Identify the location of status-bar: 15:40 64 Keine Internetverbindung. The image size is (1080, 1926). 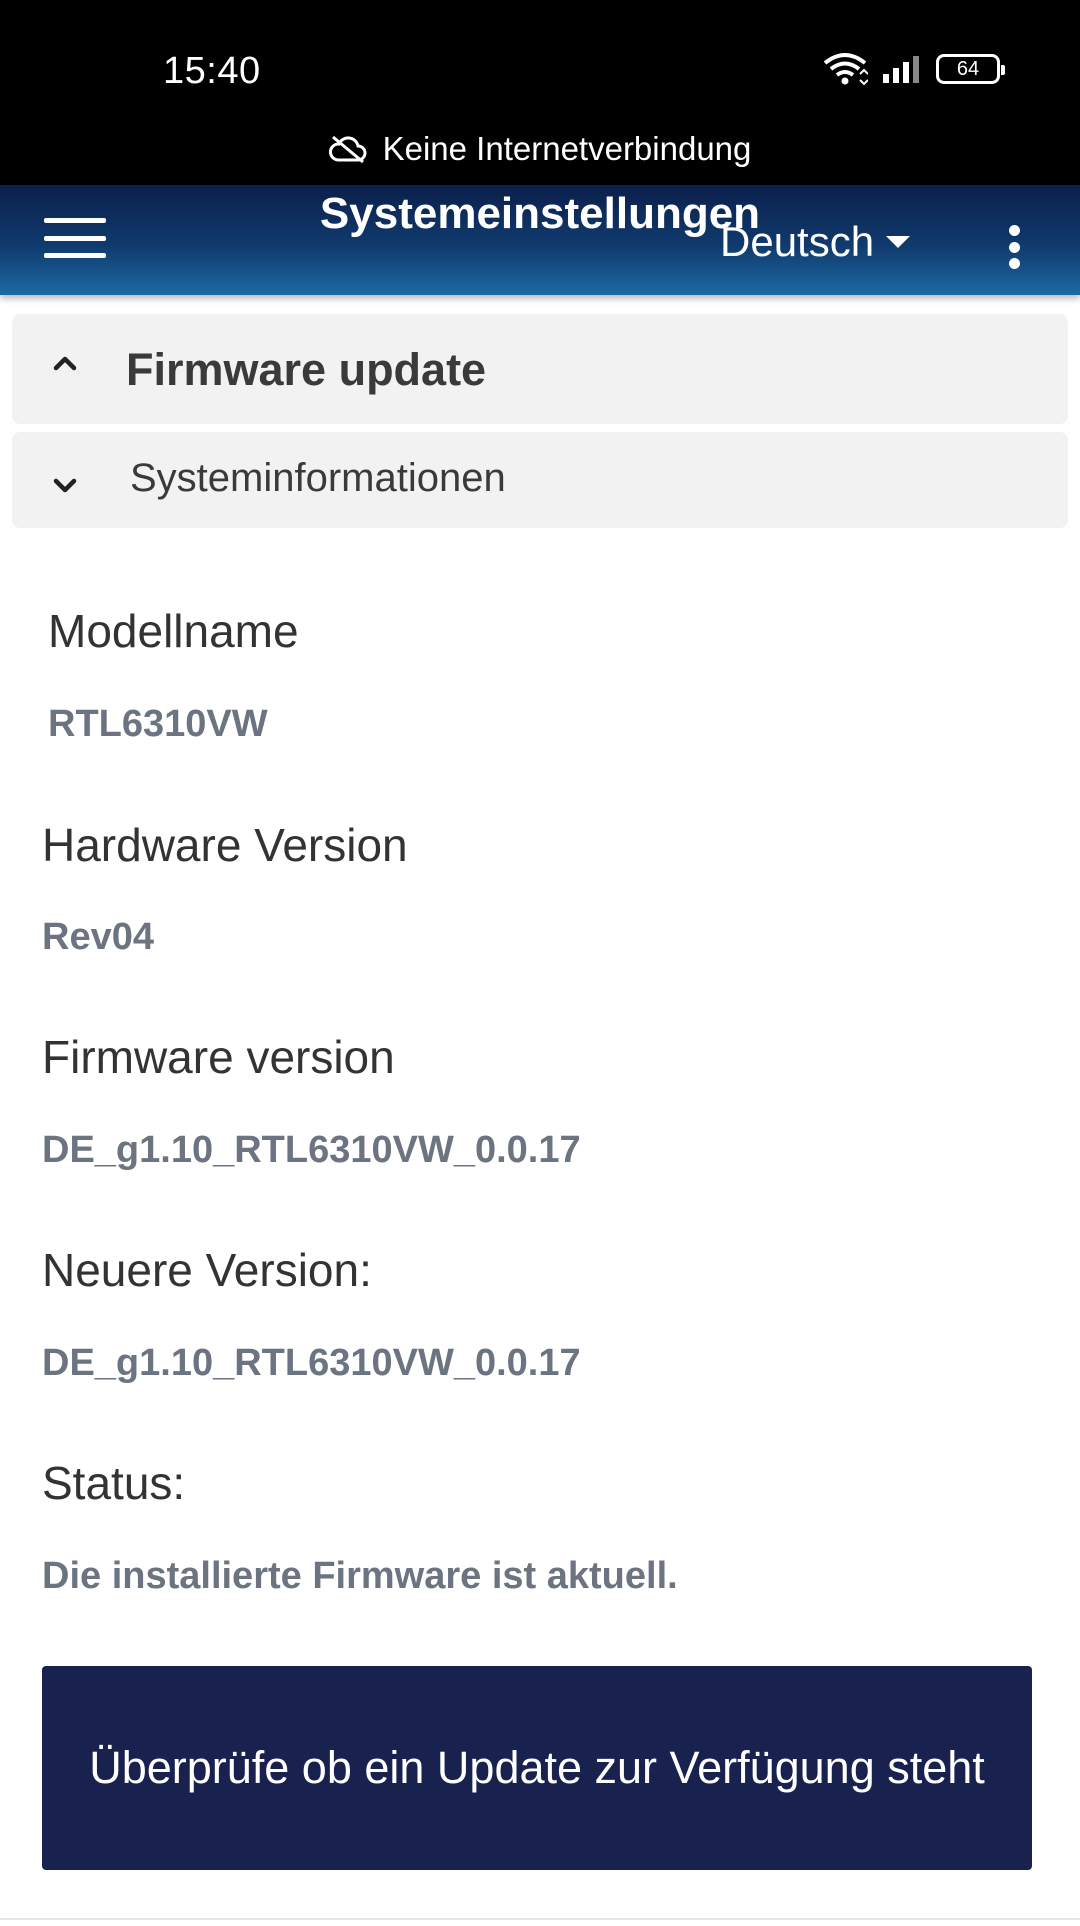
(540, 92).